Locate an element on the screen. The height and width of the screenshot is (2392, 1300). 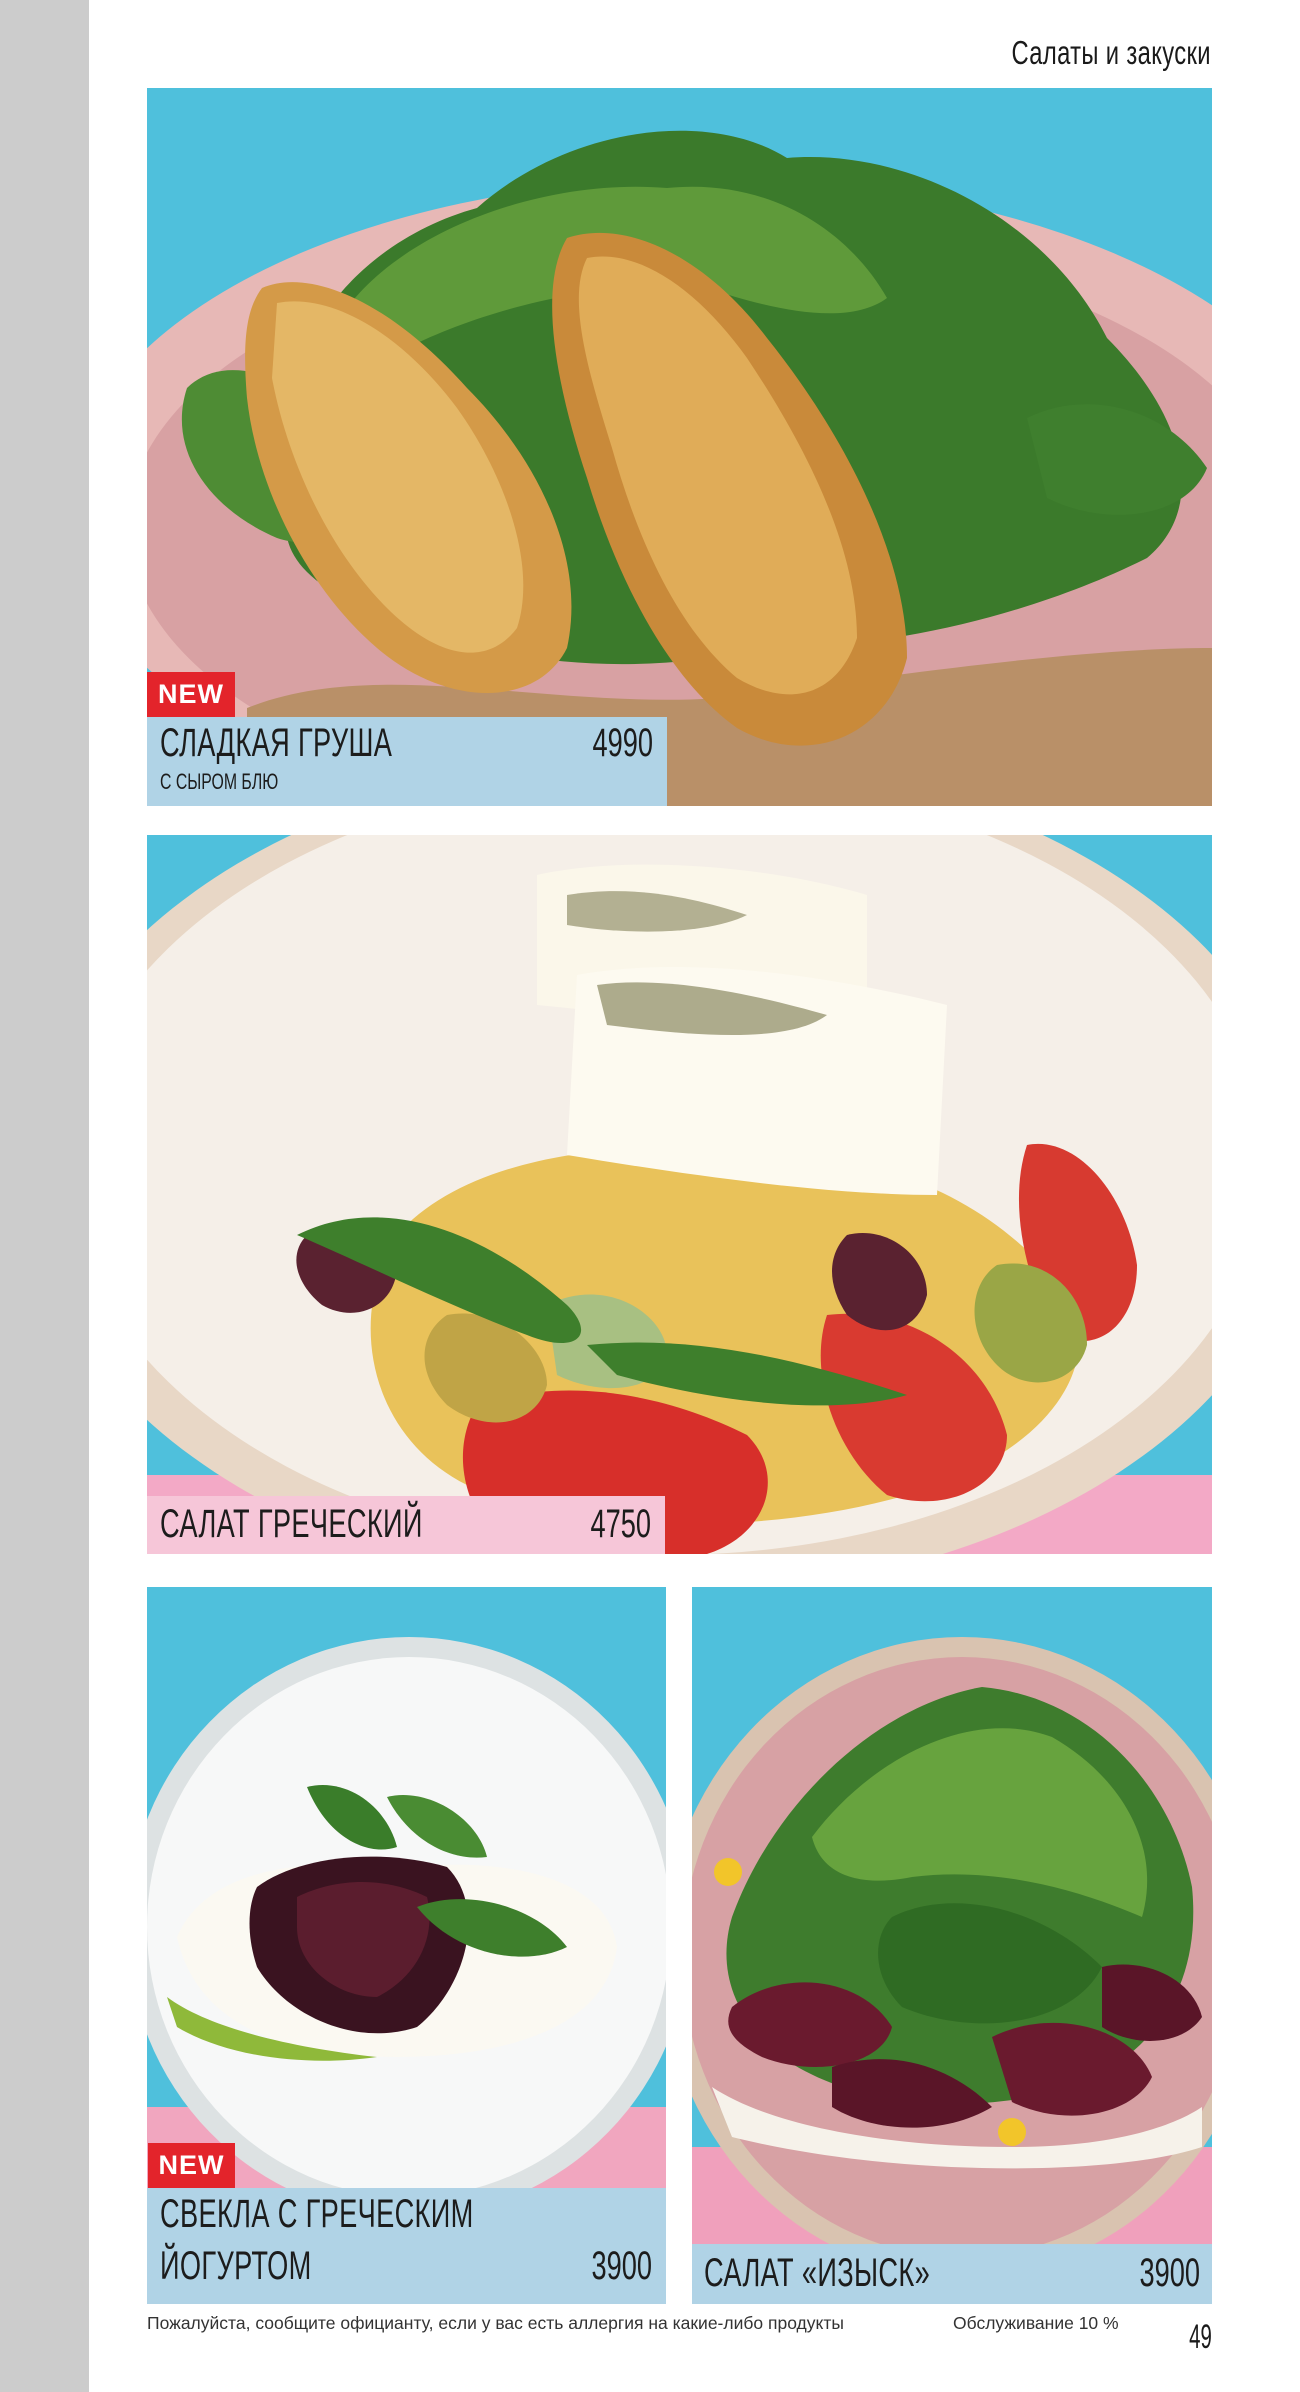
dish-label-izysk: САЛАТ «ИЗЫСК» 3900 is located at coordinates (952, 2274).